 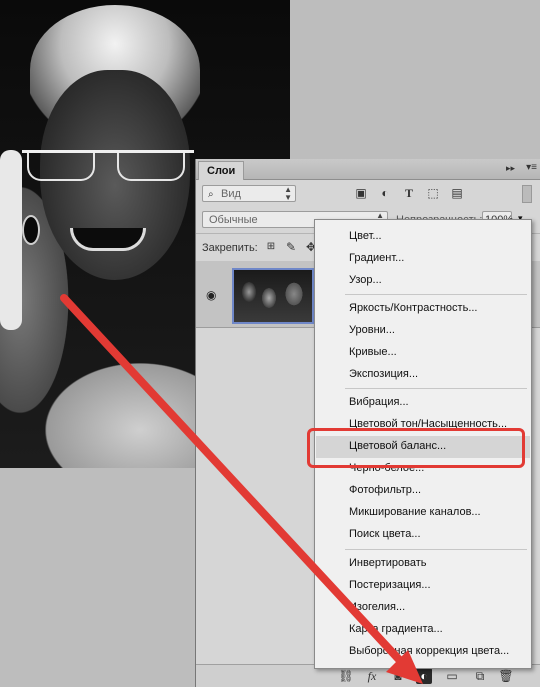 I want to click on filter-type-icon: T, so click(x=409, y=193).